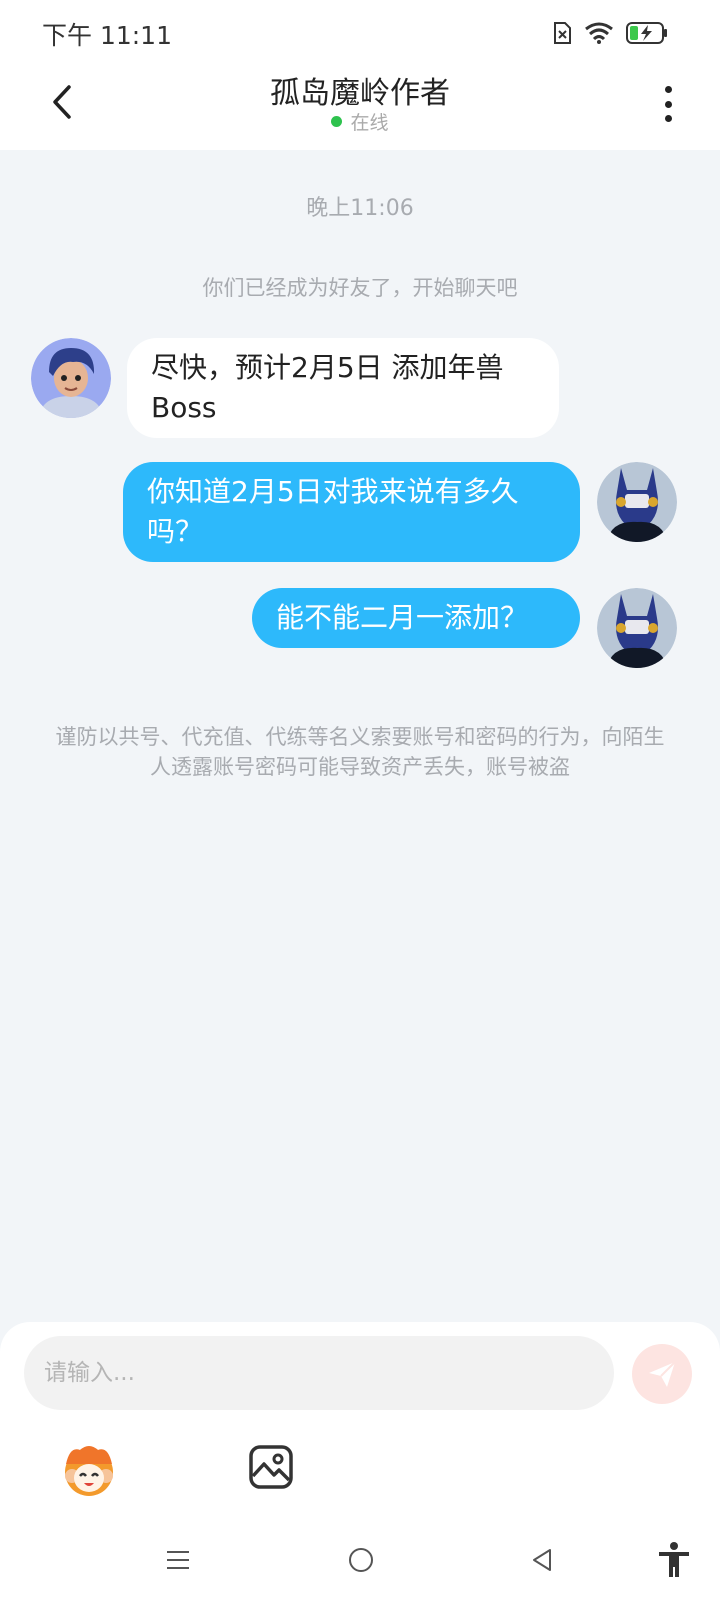  What do you see at coordinates (562, 33) in the screenshot?
I see `no-sim-icon` at bounding box center [562, 33].